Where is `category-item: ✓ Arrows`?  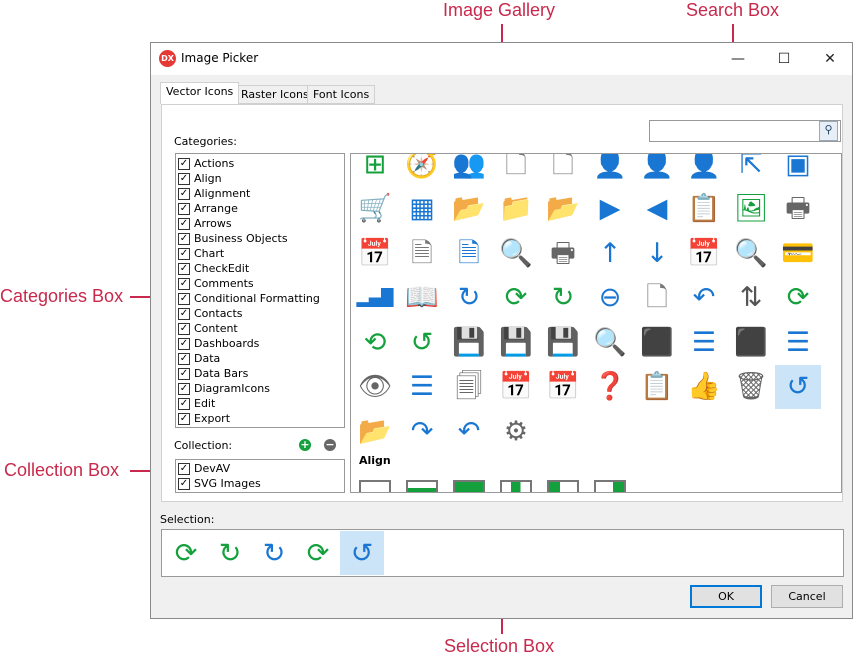
category-item: ✓ Arrows is located at coordinates (260, 223).